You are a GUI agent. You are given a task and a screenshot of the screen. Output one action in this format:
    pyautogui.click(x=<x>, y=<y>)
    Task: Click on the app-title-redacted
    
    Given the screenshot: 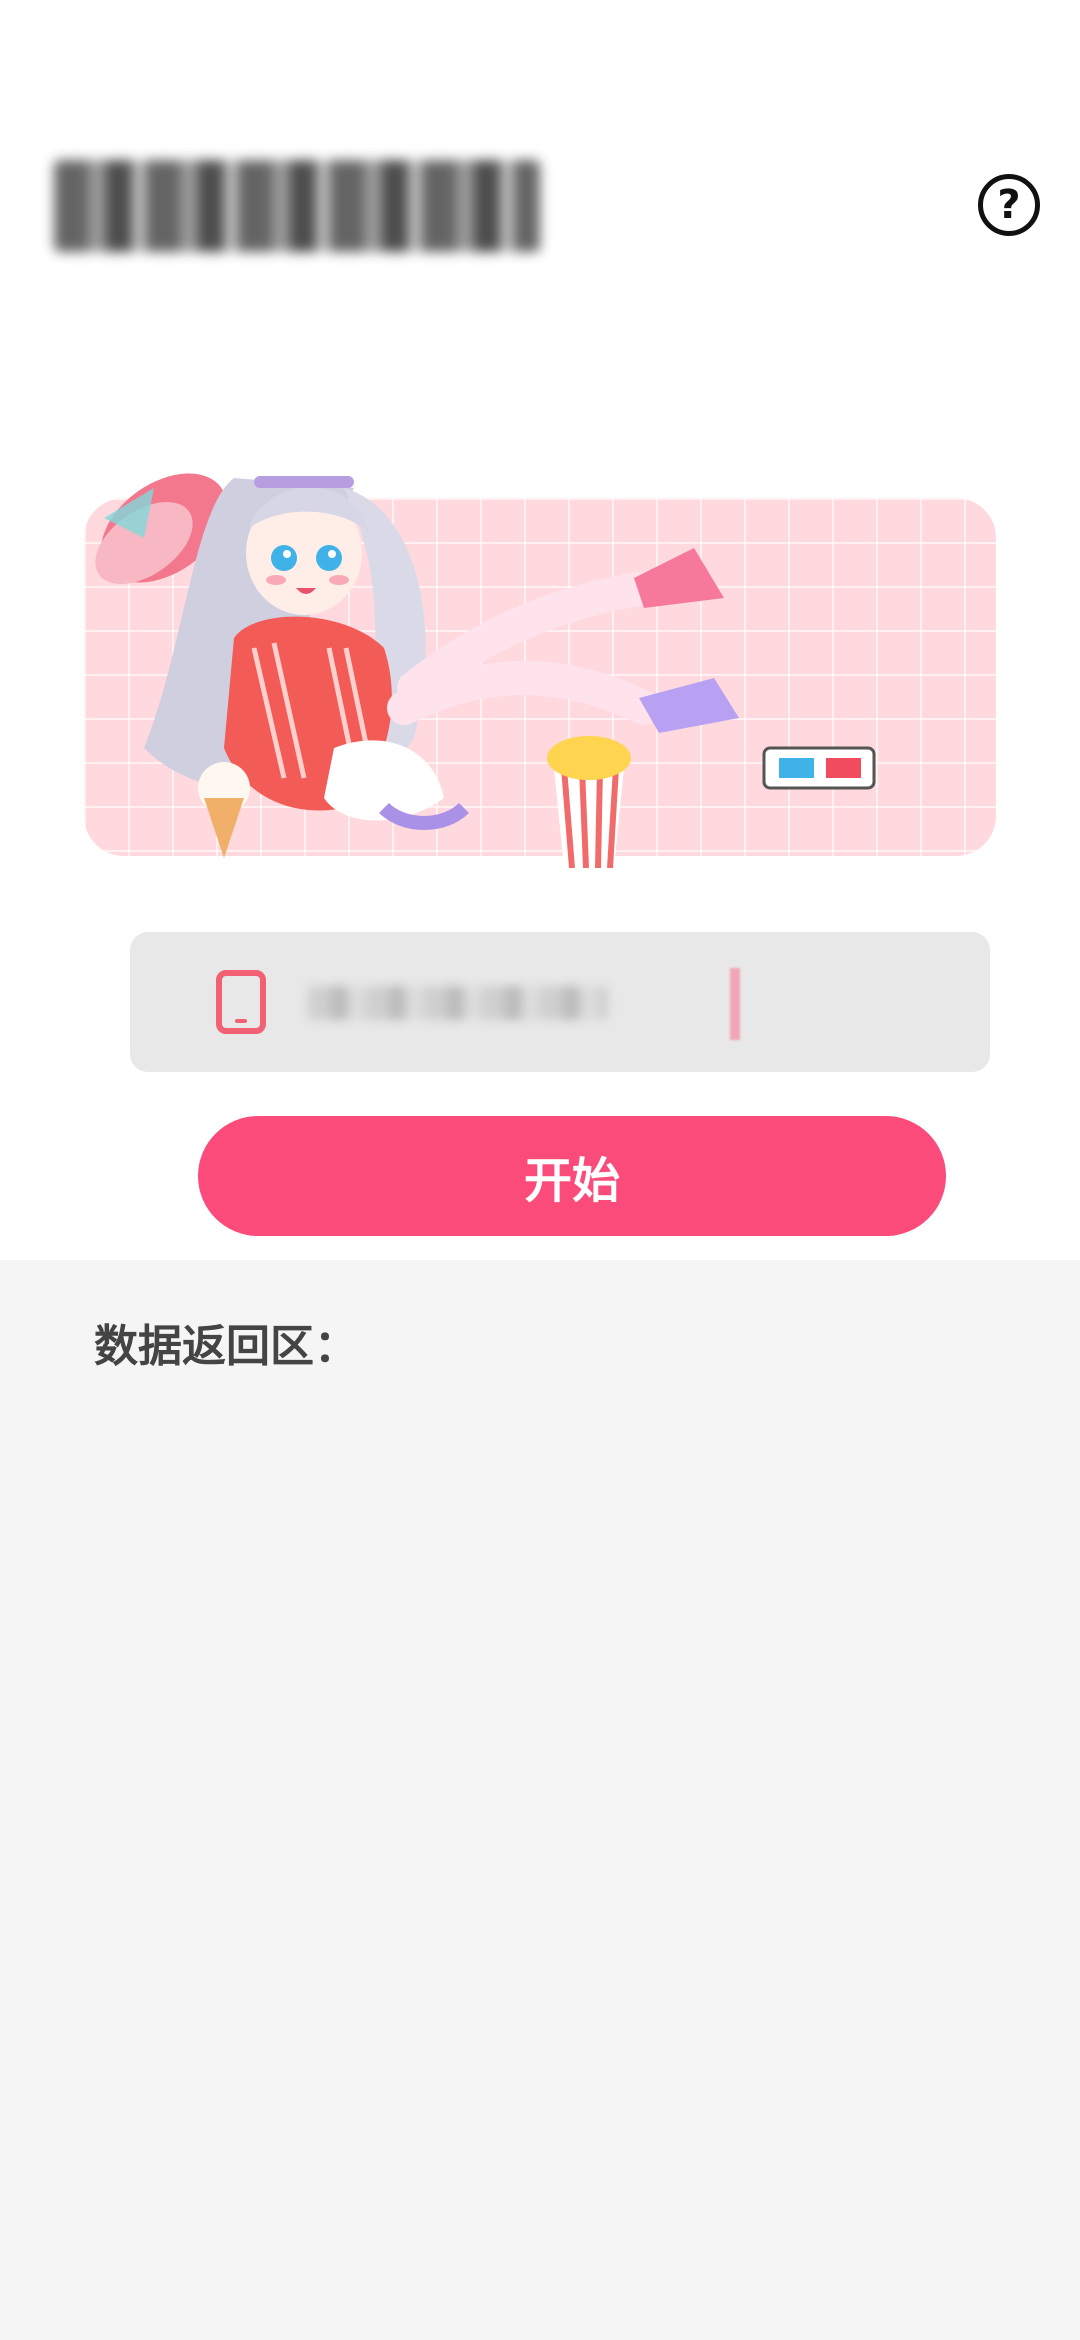 What is the action you would take?
    pyautogui.click(x=297, y=206)
    